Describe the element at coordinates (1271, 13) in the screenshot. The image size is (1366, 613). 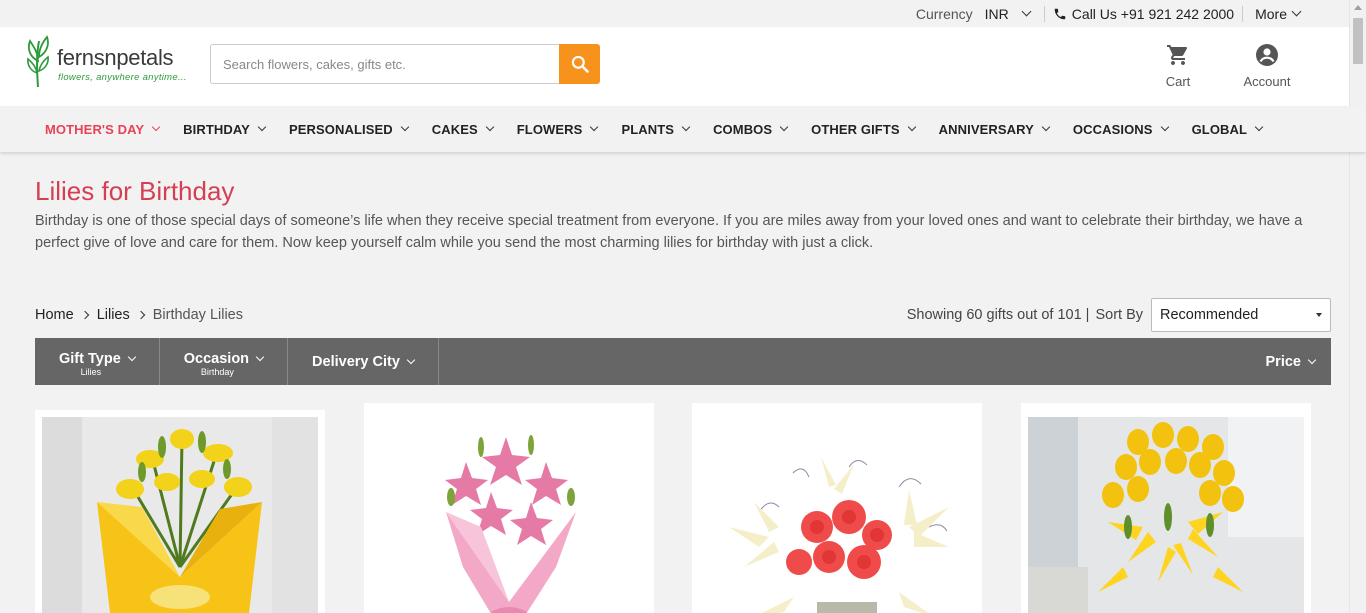
I see `more-label: More` at that location.